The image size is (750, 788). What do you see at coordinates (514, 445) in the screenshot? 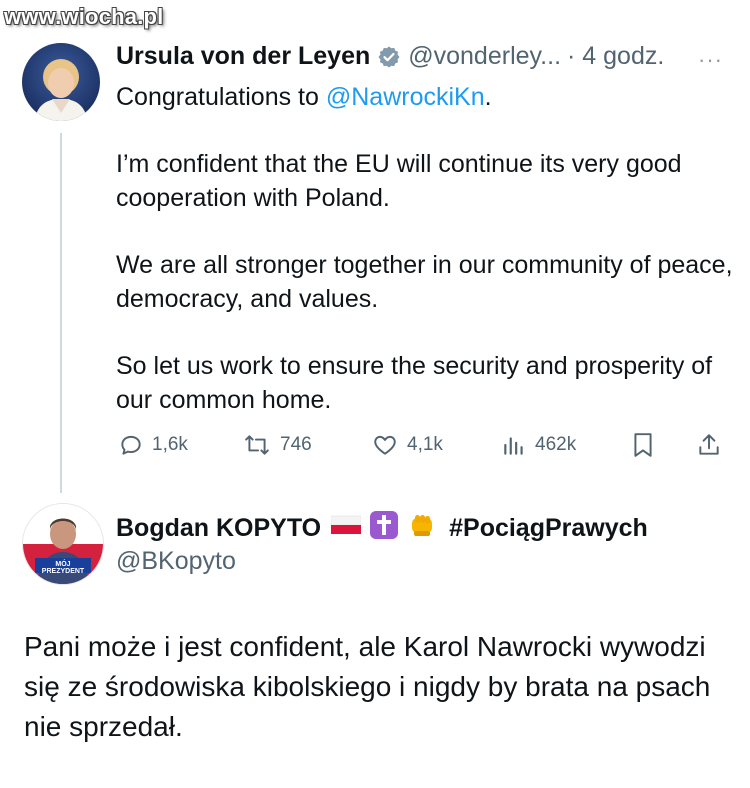
I see `views-chart-icon` at bounding box center [514, 445].